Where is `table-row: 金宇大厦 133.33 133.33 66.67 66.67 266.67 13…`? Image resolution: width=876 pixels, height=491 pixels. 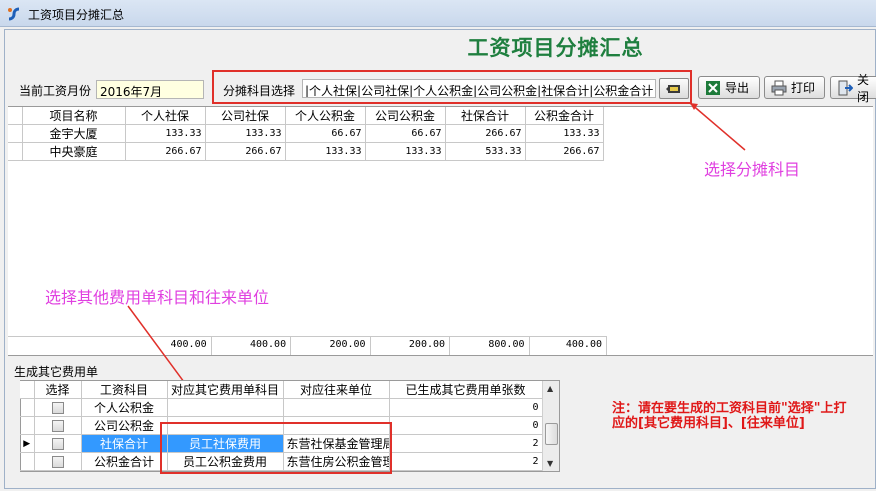
table-row: 金宇大厦 133.33 133.33 66.67 66.67 266.67 13… is located at coordinates (306, 133).